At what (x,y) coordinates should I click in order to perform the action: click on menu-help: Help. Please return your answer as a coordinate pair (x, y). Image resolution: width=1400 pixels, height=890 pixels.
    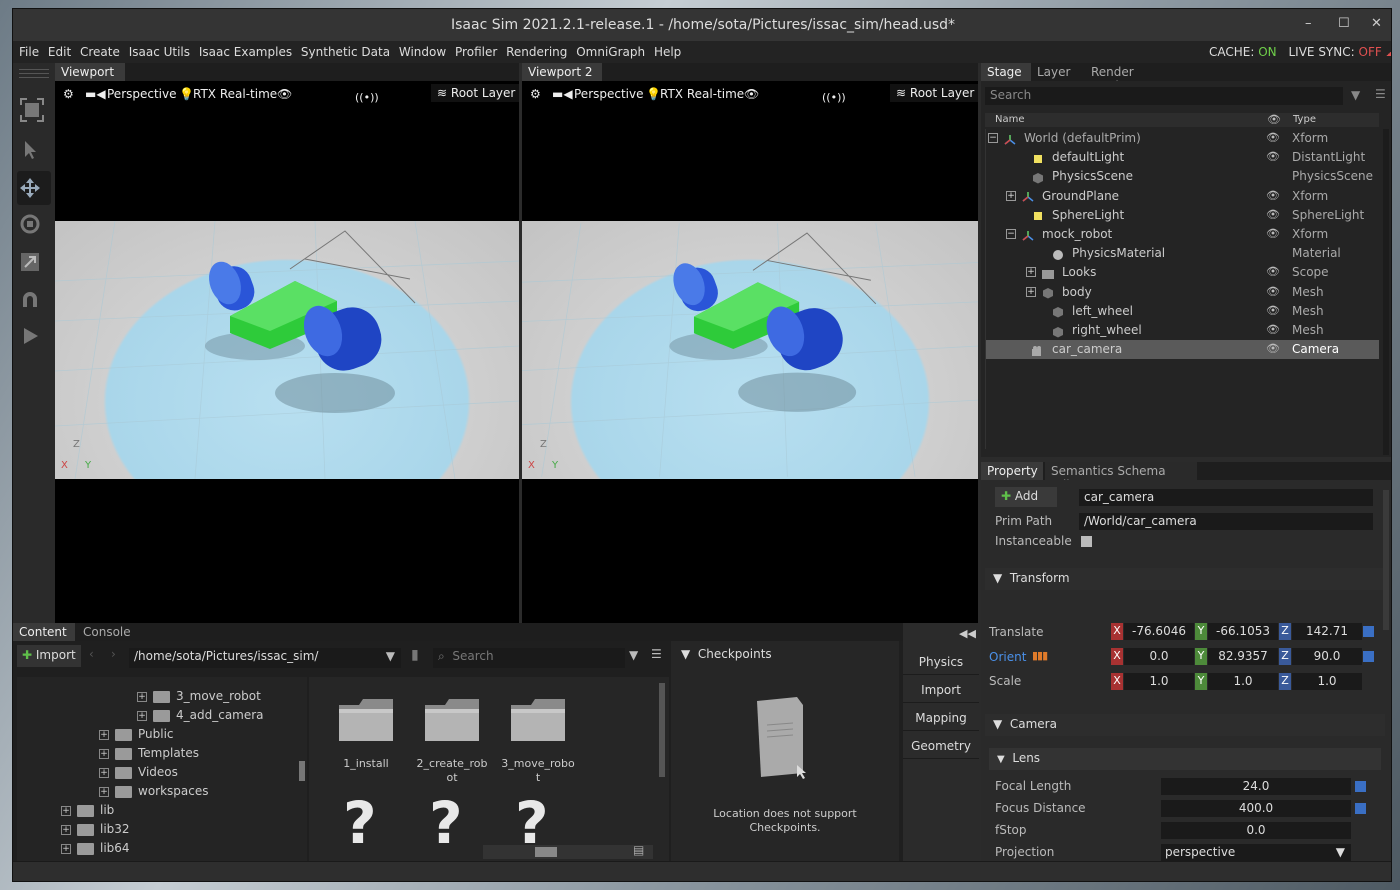
    Looking at the image, I should click on (667, 52).